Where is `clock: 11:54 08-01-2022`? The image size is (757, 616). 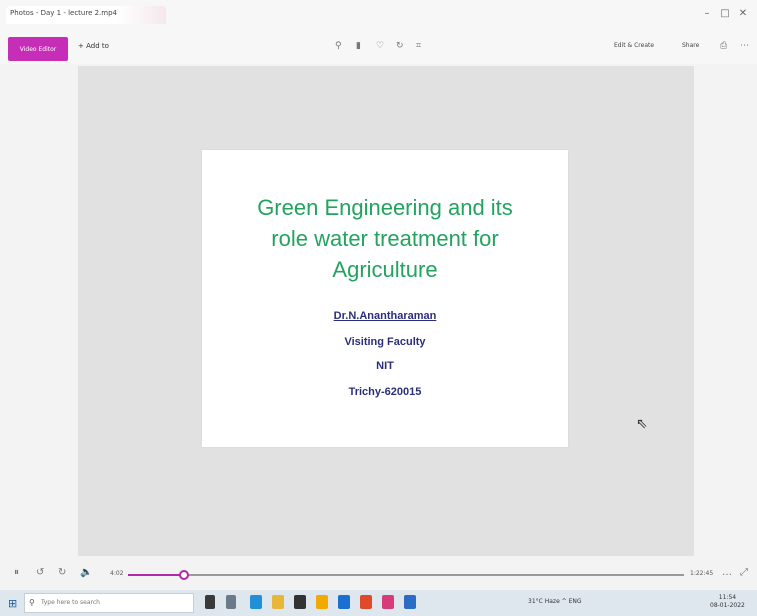
clock: 11:54 08-01-2022 is located at coordinates (727, 602).